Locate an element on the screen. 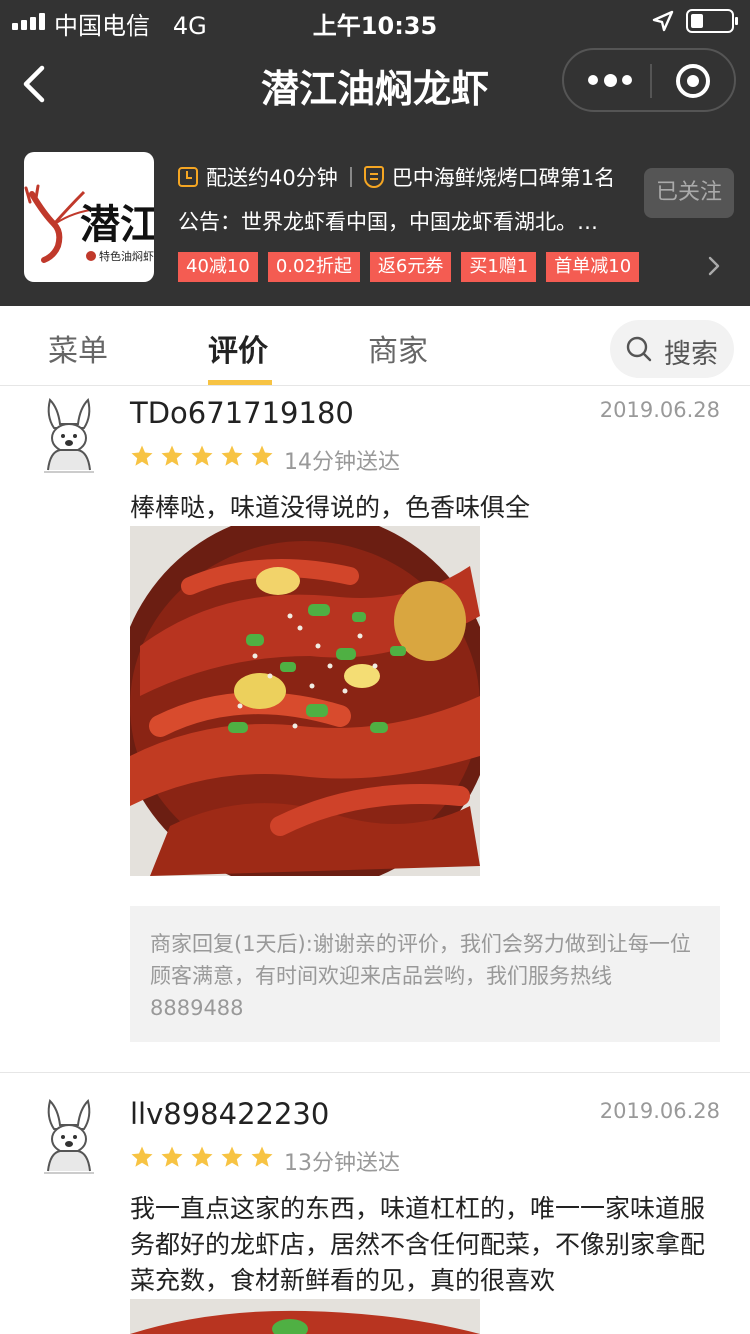 This screenshot has width=750, height=1334. promo-tag: 首单减10 is located at coordinates (593, 267).